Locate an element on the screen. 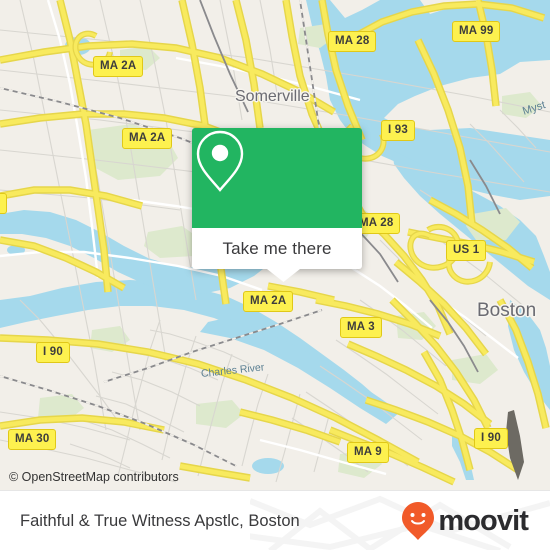  card-green-area is located at coordinates (277, 178).